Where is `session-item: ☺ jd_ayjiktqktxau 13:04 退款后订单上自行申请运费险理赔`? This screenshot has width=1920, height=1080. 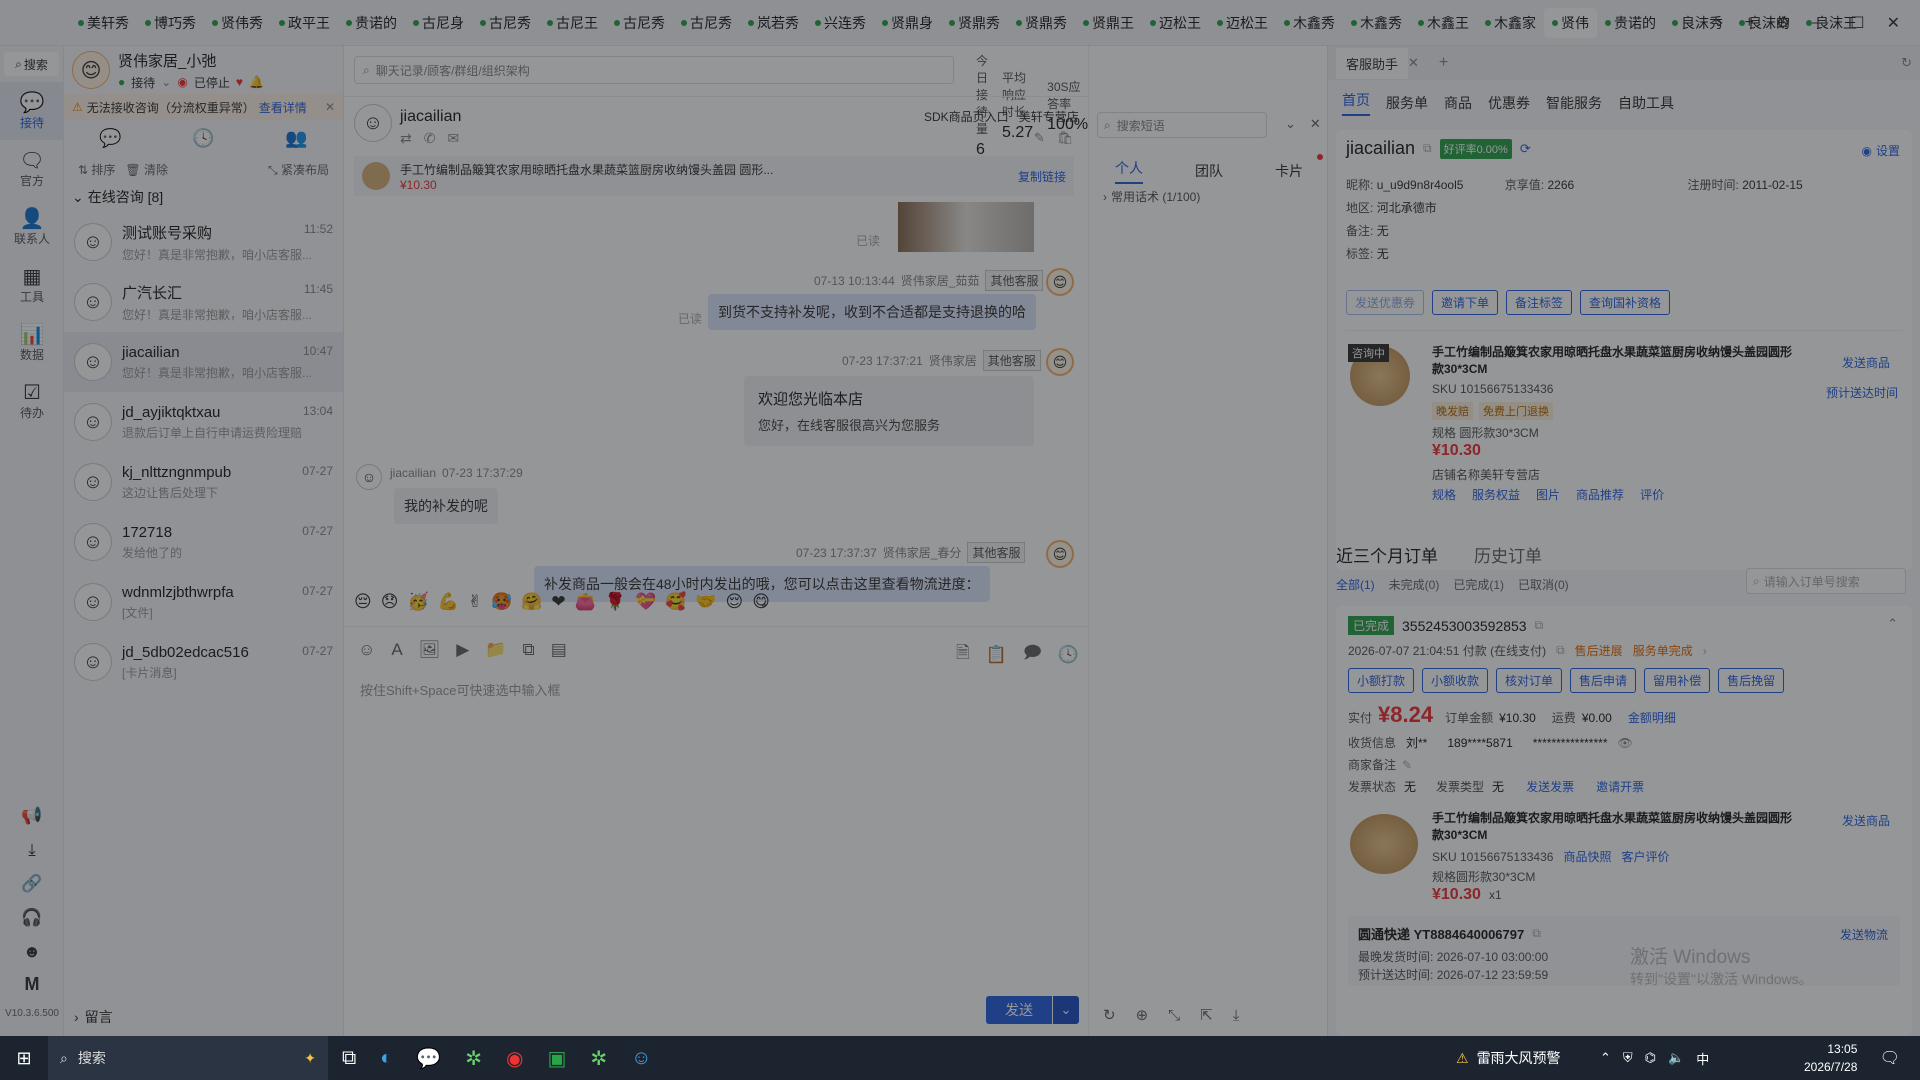
session-item: ☺ jd_ayjiktqktxau 13:04 退款后订单上自行申请运费险理赔 is located at coordinates (203, 422).